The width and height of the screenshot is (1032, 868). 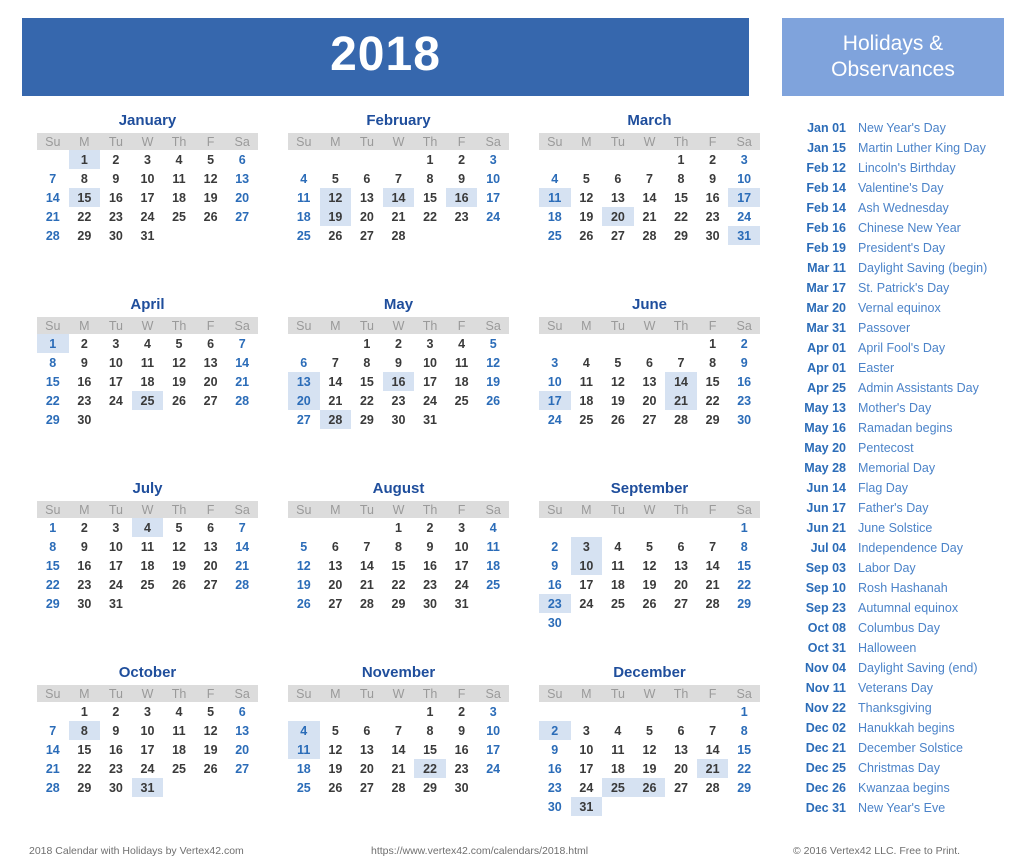 What do you see at coordinates (555, 178) in the screenshot?
I see `day-cell: 4` at bounding box center [555, 178].